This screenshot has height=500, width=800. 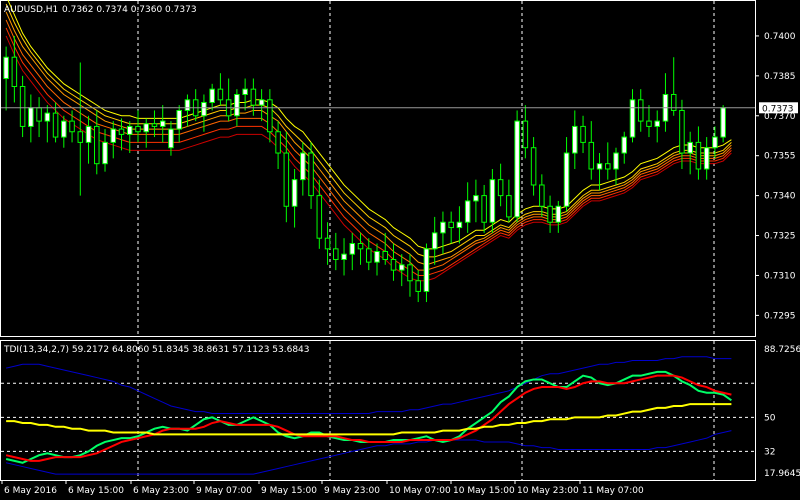 What do you see at coordinates (548, 491) in the screenshot?
I see `time-tick-label: 10 May 23:00` at bounding box center [548, 491].